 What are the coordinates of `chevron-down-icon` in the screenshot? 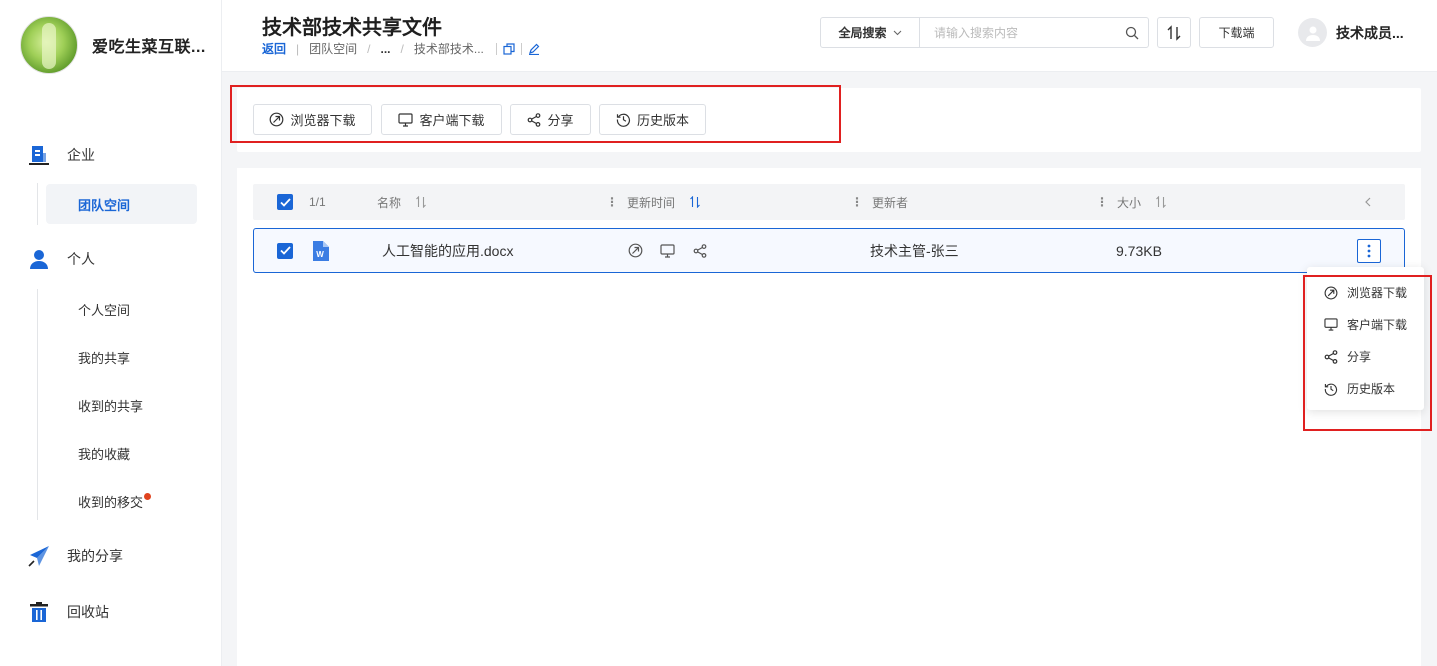 It's located at (897, 32).